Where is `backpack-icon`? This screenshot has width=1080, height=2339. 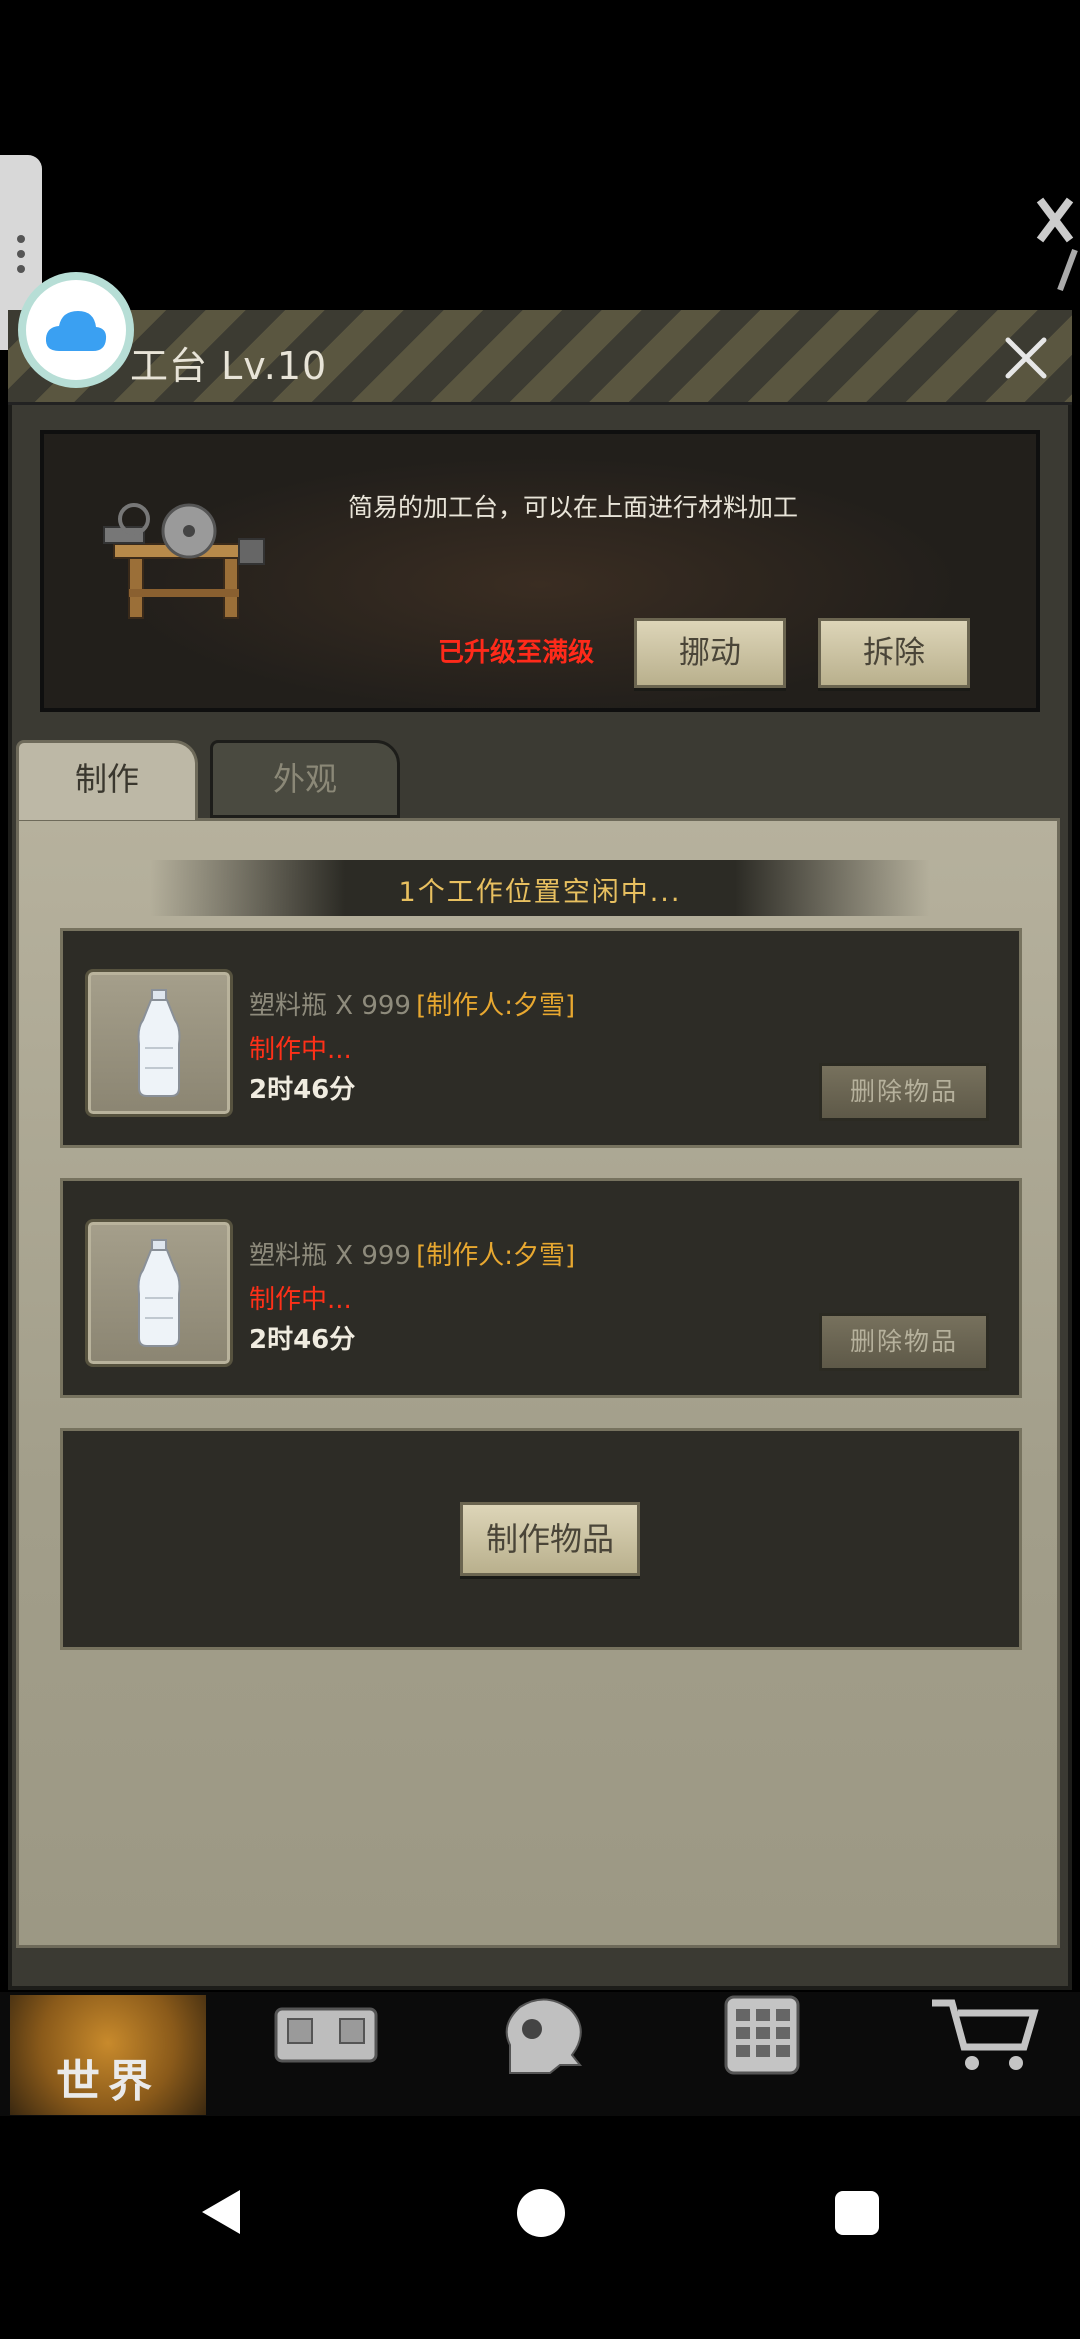
backpack-icon is located at coordinates (326, 2035).